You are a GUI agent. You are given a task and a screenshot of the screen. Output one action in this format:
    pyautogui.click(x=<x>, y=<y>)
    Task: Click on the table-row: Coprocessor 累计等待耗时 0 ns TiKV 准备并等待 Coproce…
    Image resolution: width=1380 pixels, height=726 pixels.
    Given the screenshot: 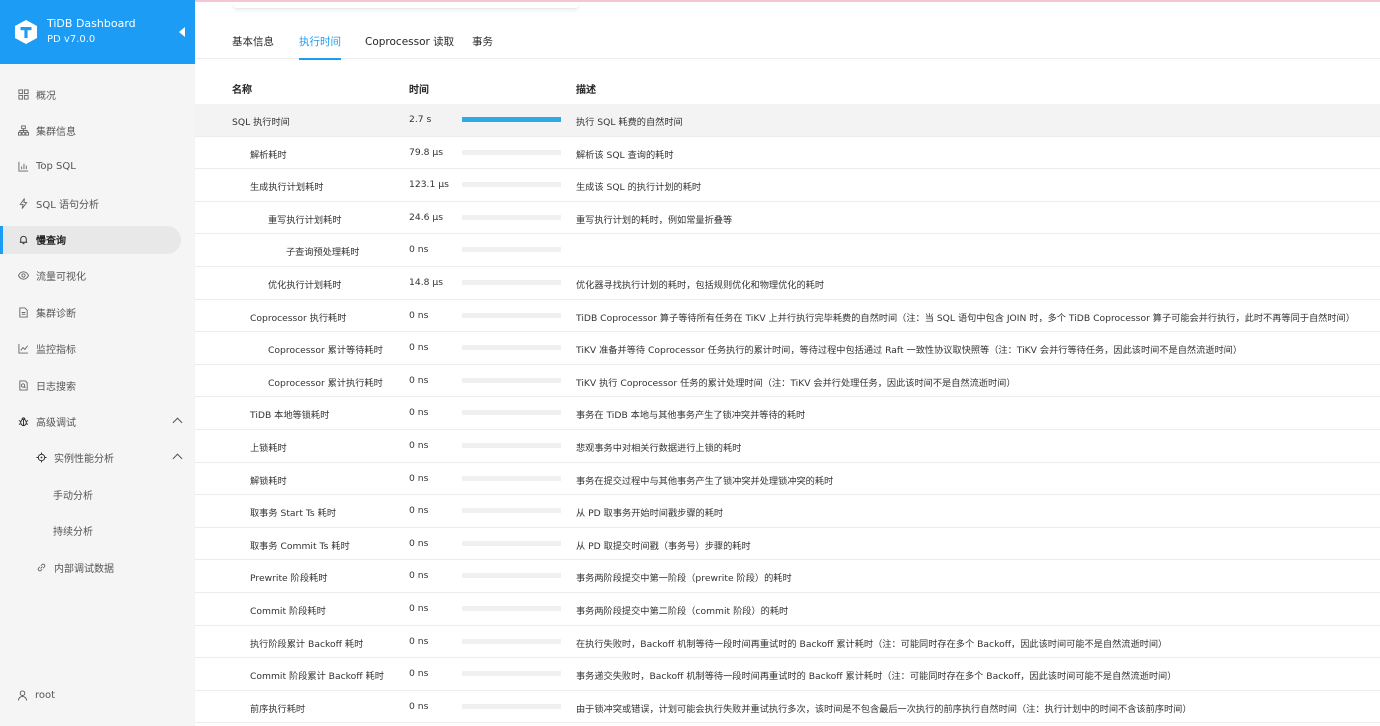 What is the action you would take?
    pyautogui.click(x=787, y=348)
    